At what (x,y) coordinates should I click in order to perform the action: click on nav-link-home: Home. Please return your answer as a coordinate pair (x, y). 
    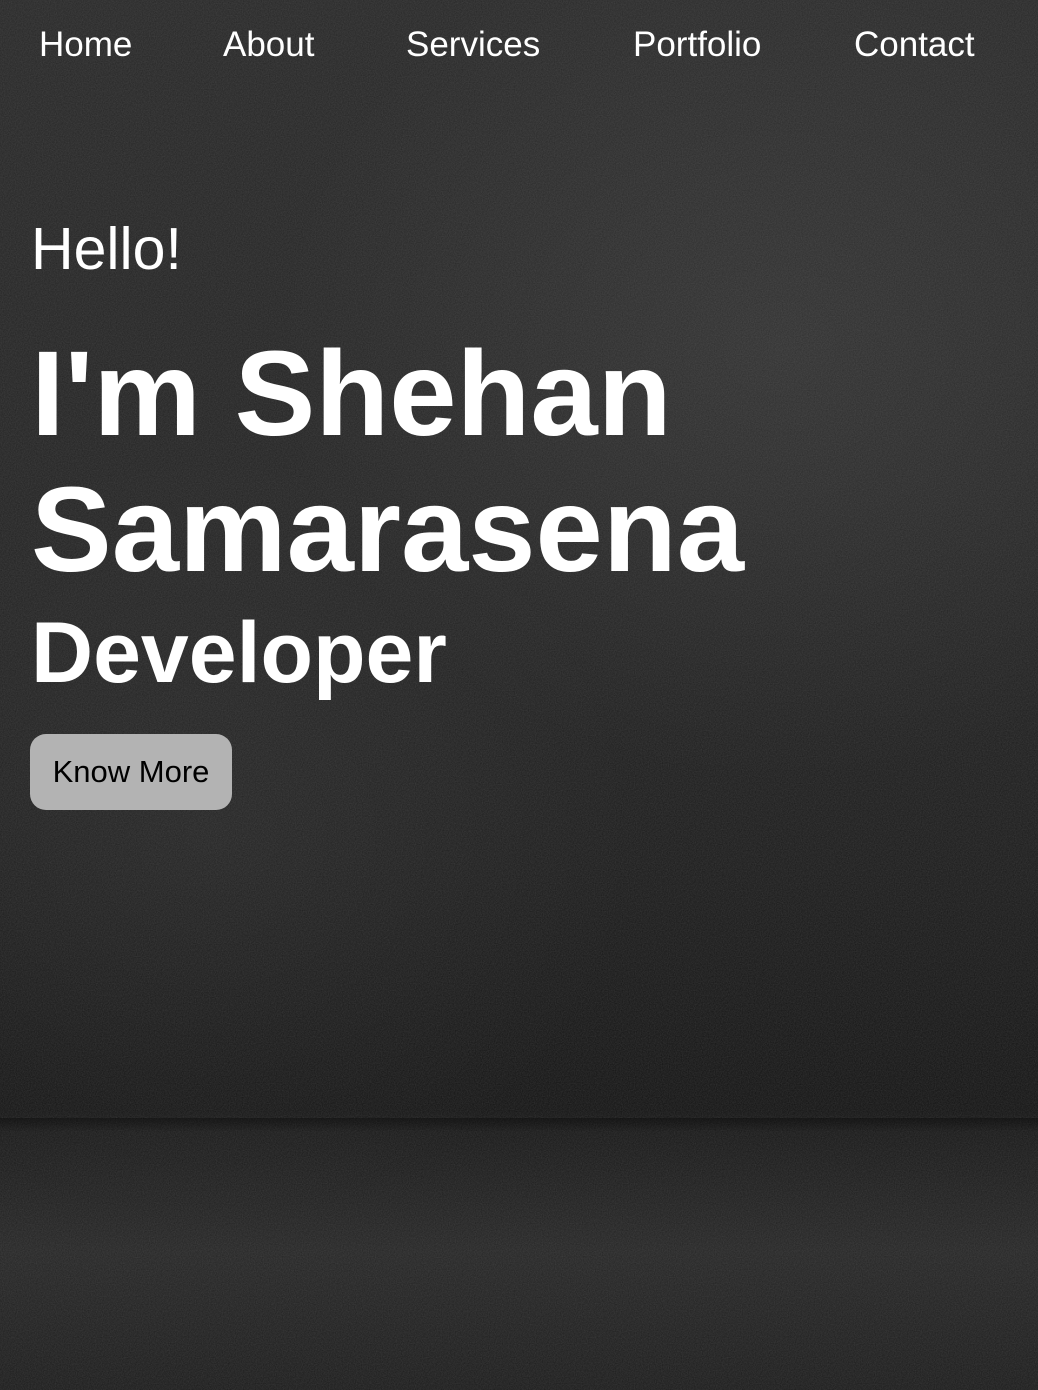
    Looking at the image, I should click on (85, 45).